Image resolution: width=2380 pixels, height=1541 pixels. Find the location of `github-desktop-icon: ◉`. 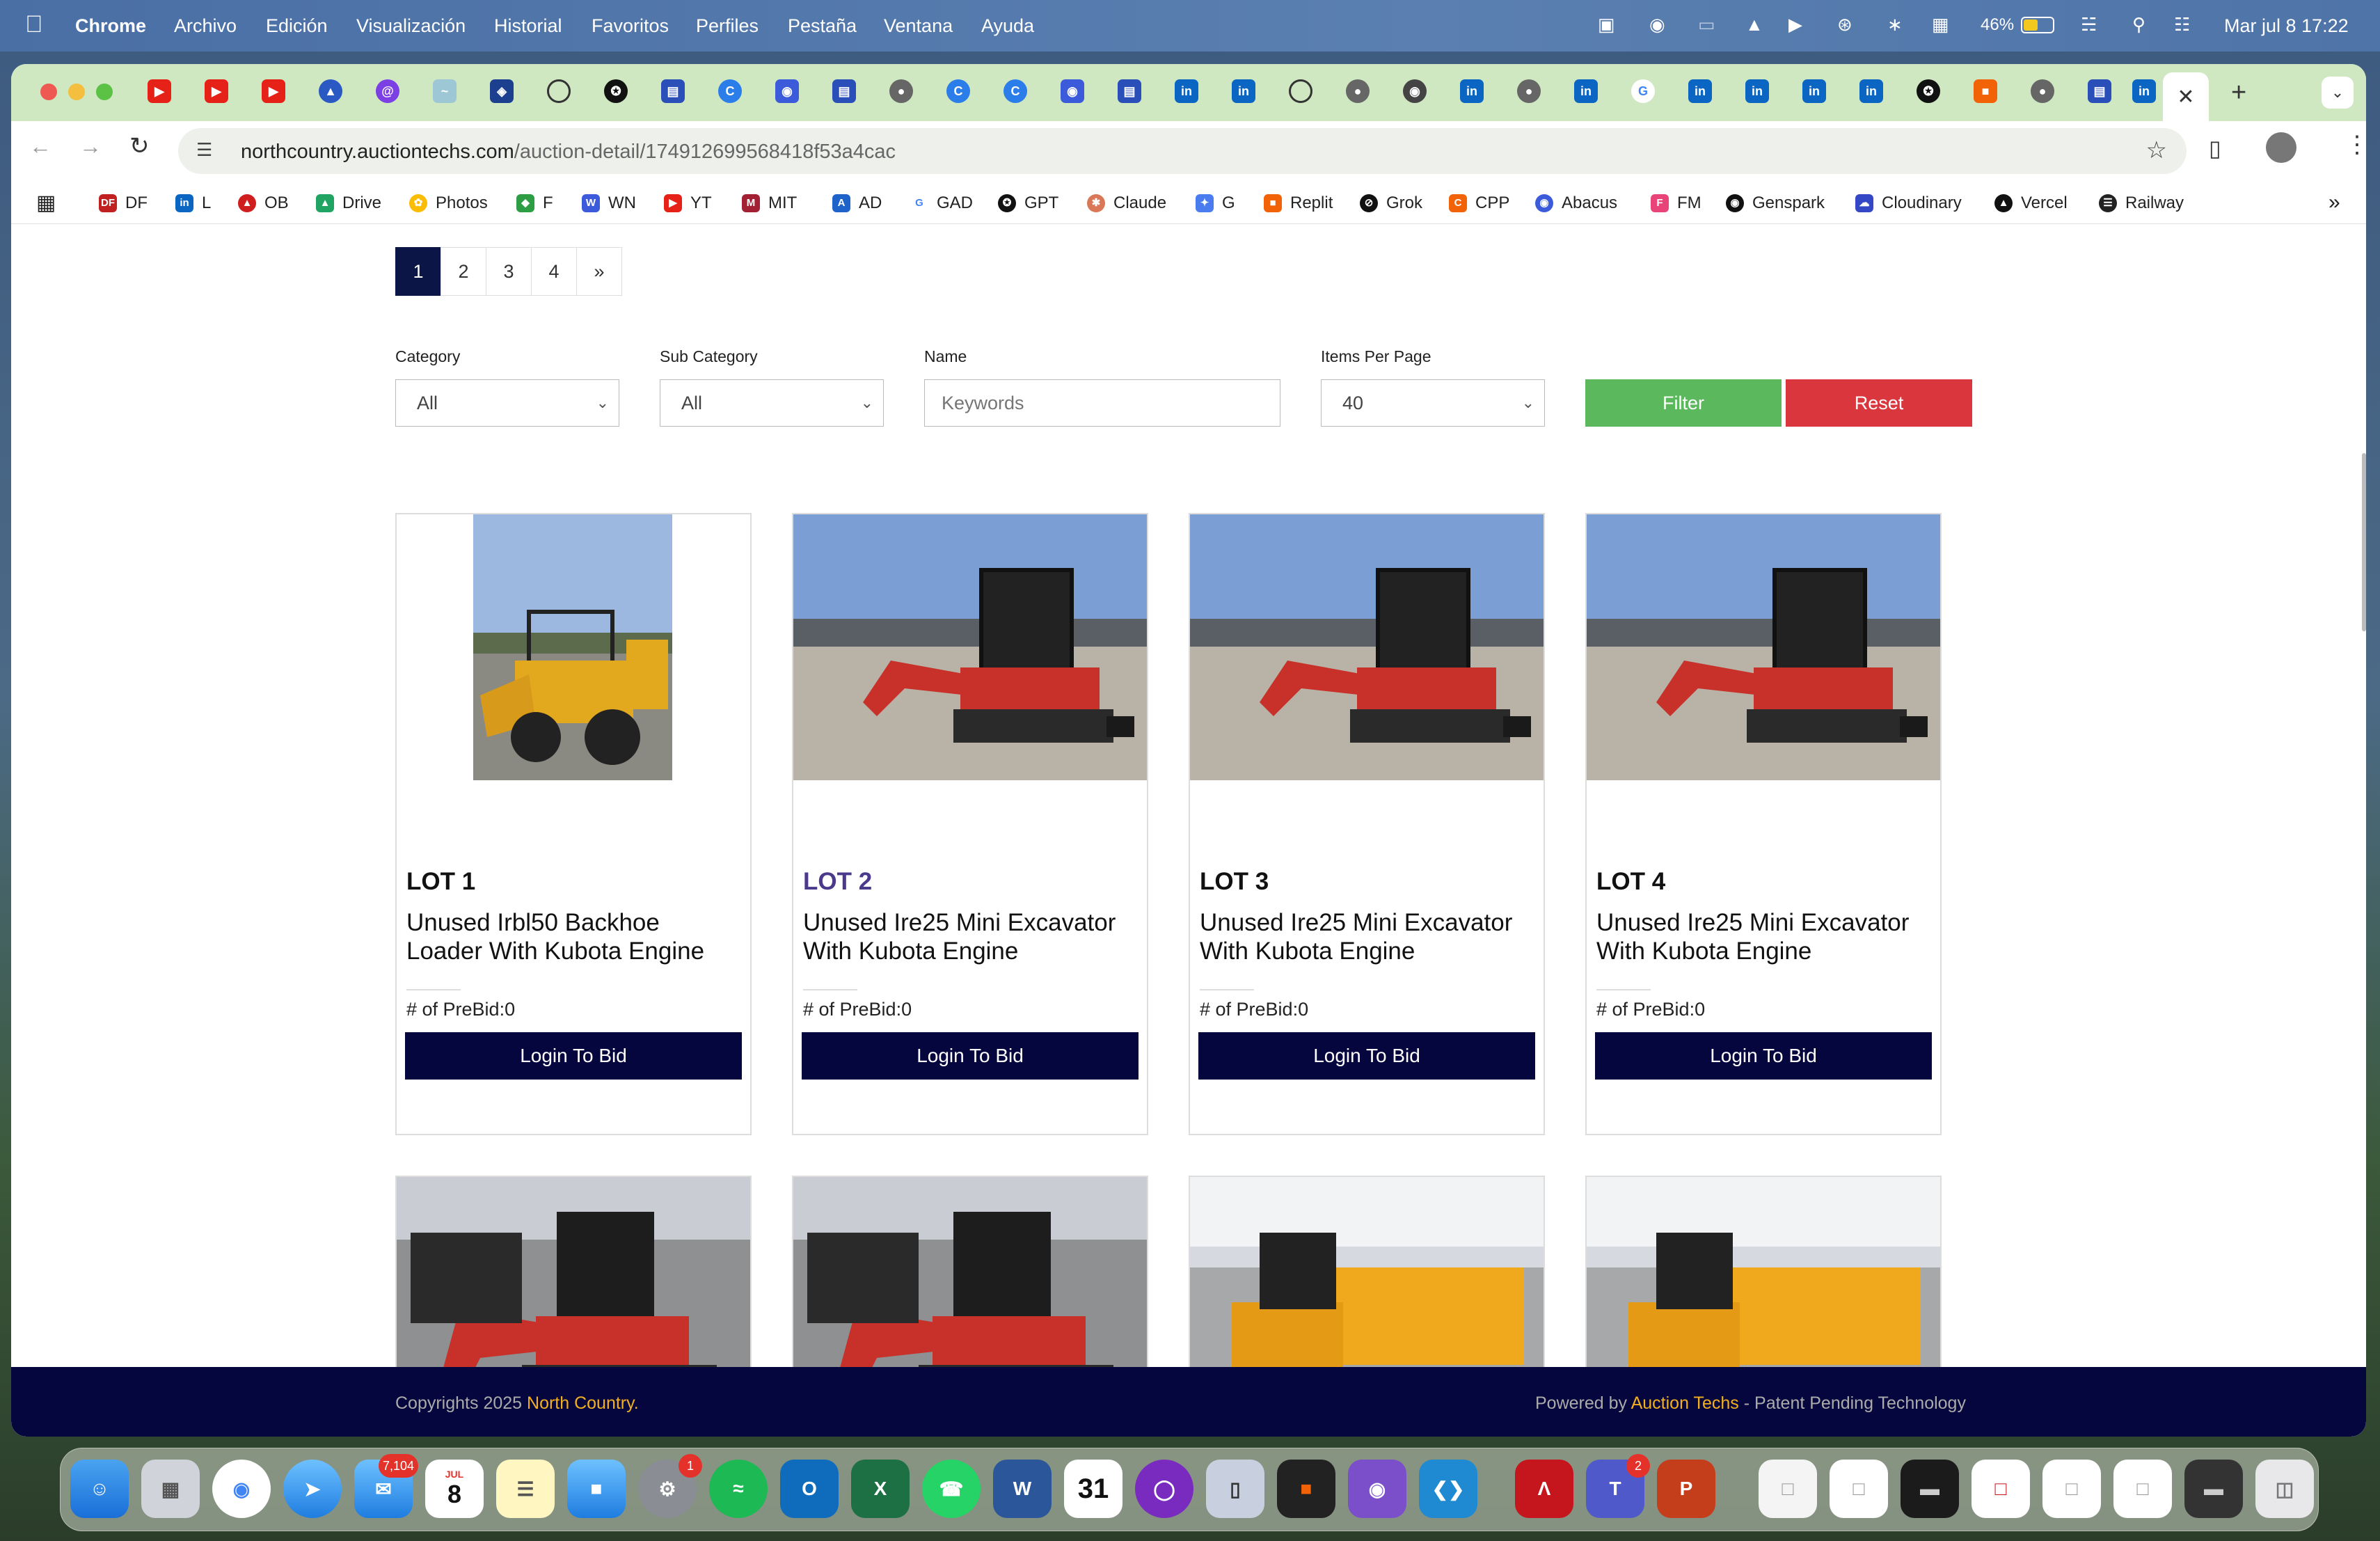

github-desktop-icon: ◉ is located at coordinates (1377, 1489).